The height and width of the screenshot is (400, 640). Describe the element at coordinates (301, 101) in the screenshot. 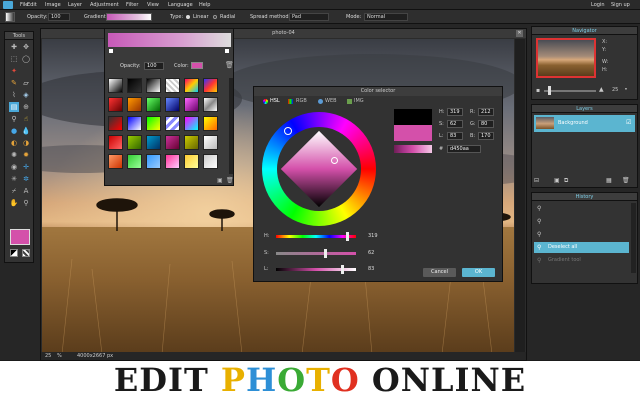

I see `tab-rgb: RGB` at that location.